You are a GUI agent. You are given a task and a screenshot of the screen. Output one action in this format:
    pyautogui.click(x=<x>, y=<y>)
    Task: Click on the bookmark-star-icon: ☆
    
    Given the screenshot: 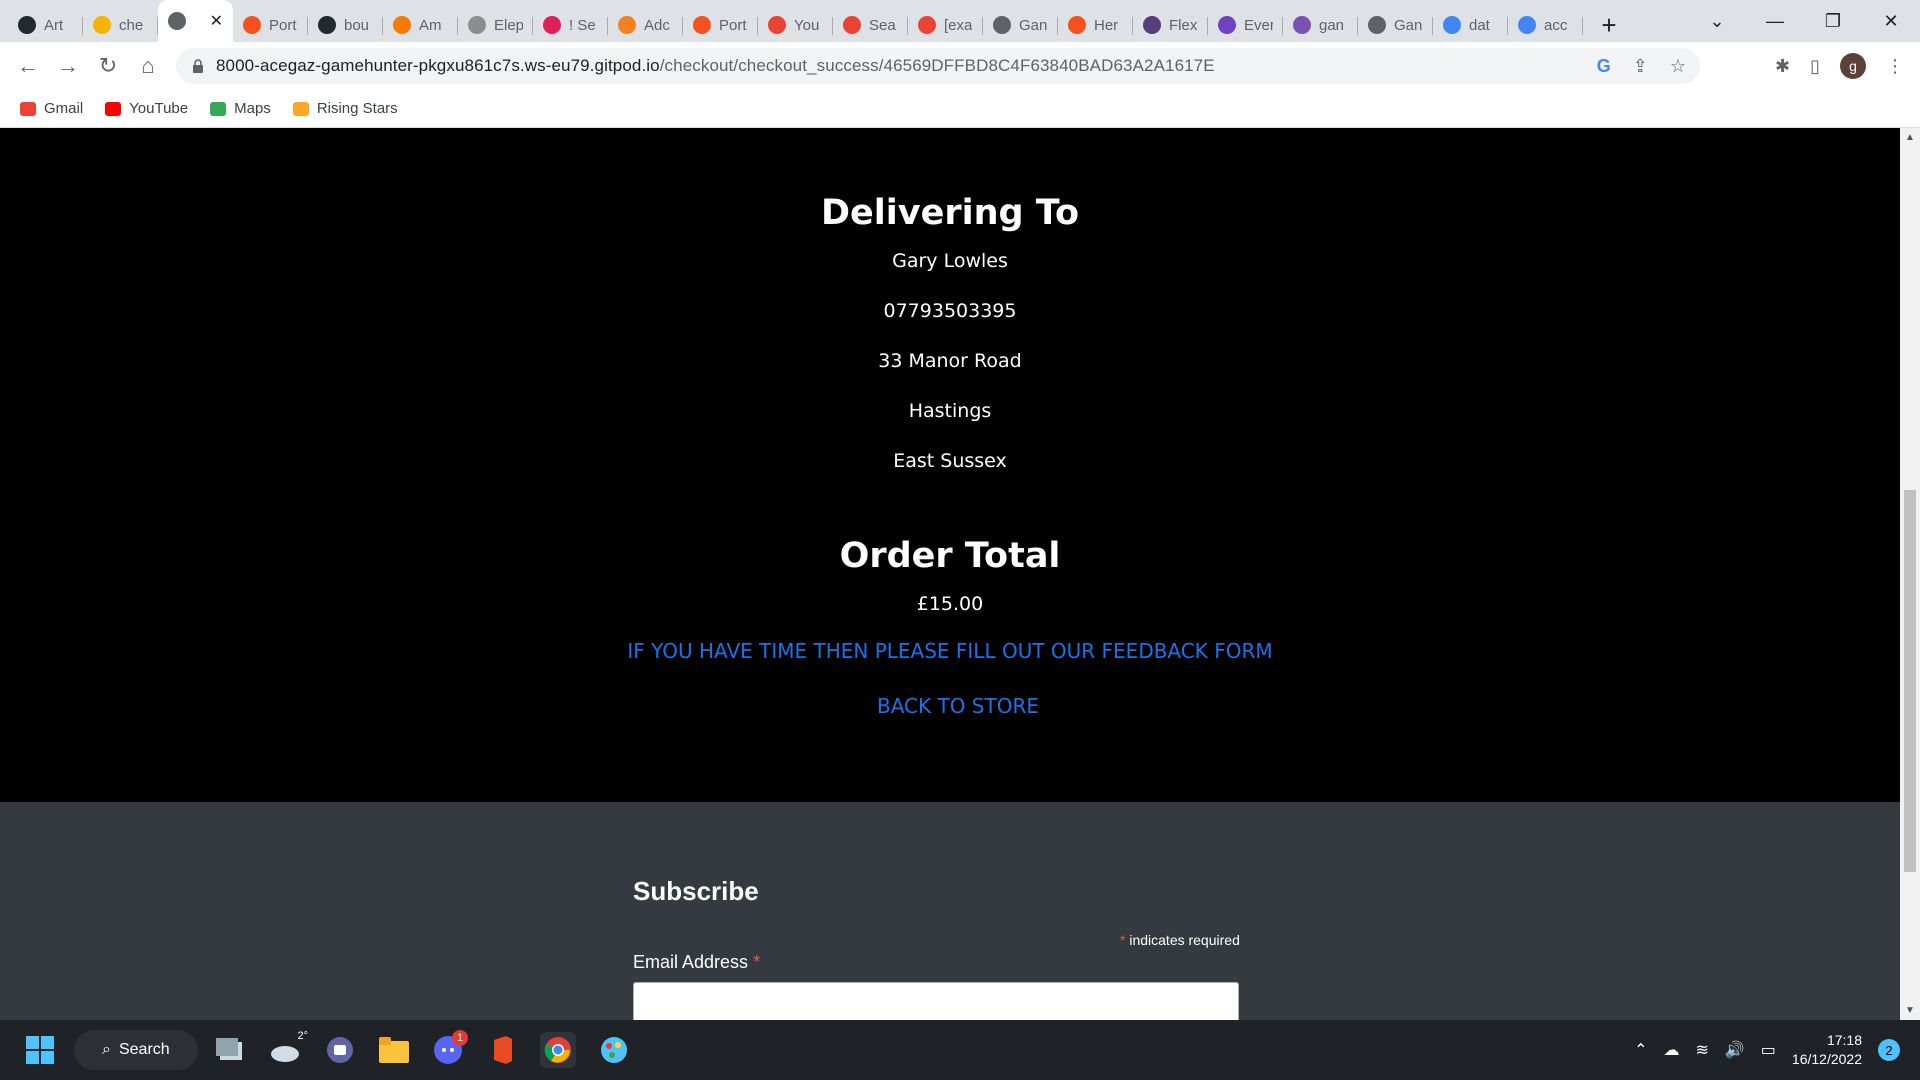 What is the action you would take?
    pyautogui.click(x=1678, y=66)
    